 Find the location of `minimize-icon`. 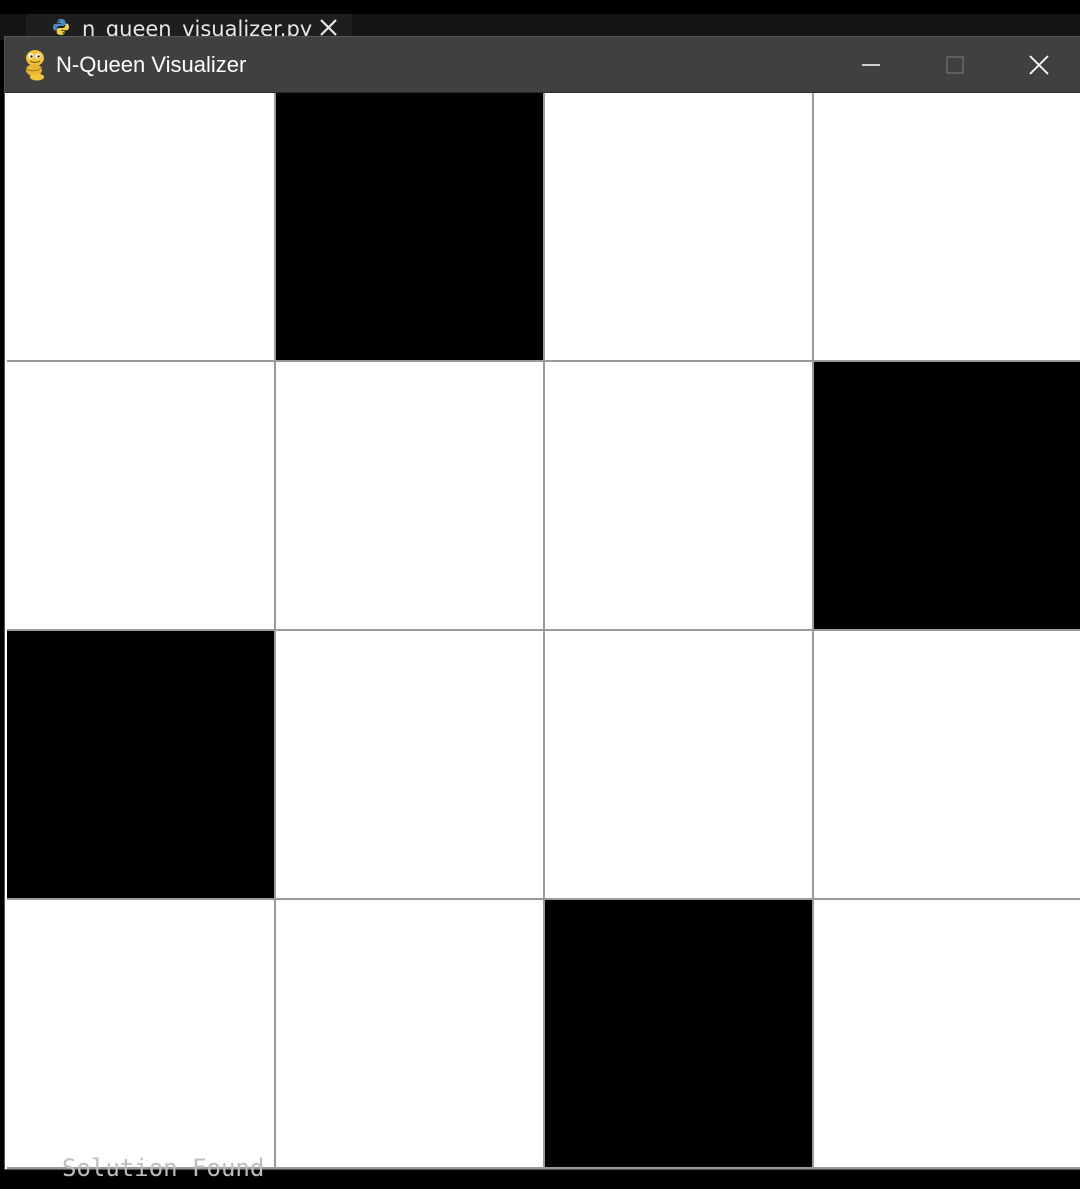

minimize-icon is located at coordinates (871, 65).